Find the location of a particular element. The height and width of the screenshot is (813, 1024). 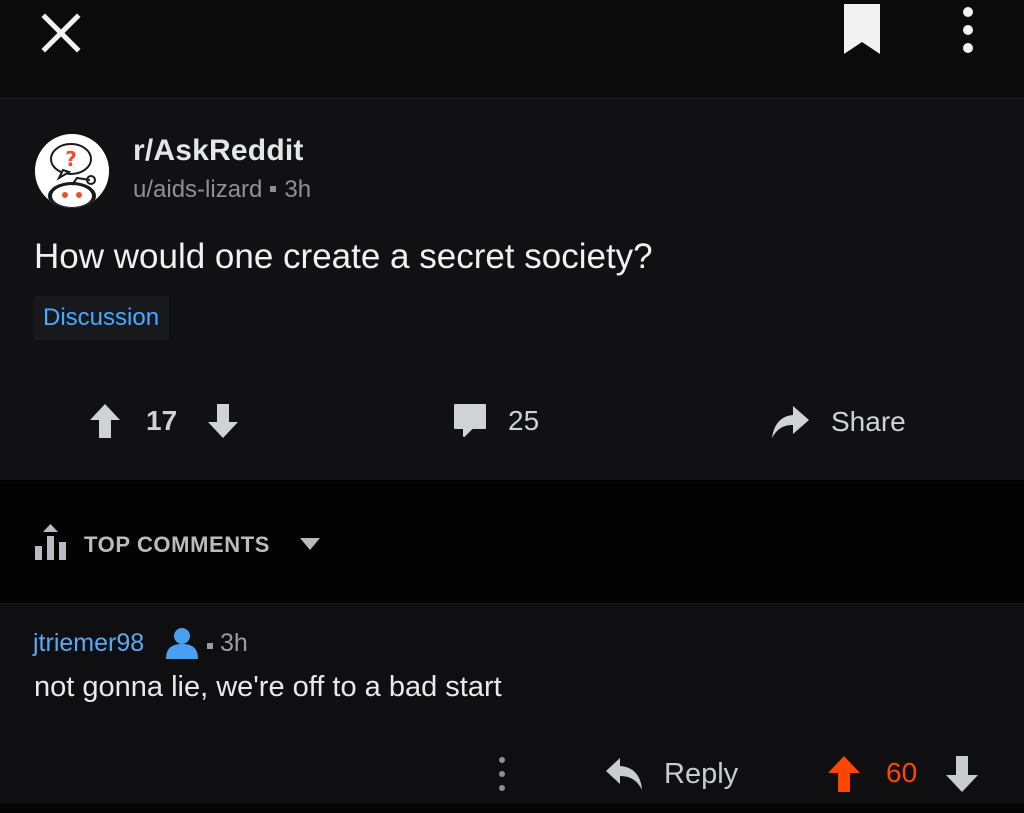

comment-age: 3h is located at coordinates (234, 643).